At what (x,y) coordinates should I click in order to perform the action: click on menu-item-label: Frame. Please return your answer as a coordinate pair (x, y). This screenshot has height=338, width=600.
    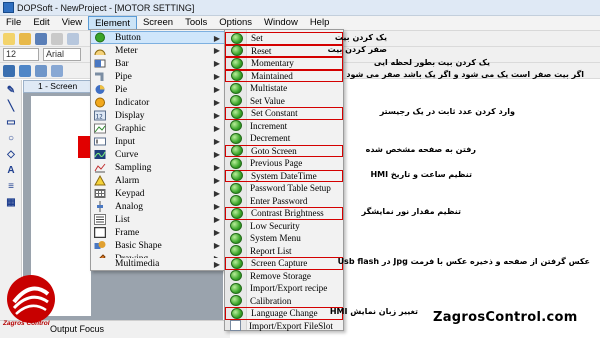
    Looking at the image, I should click on (127, 232).